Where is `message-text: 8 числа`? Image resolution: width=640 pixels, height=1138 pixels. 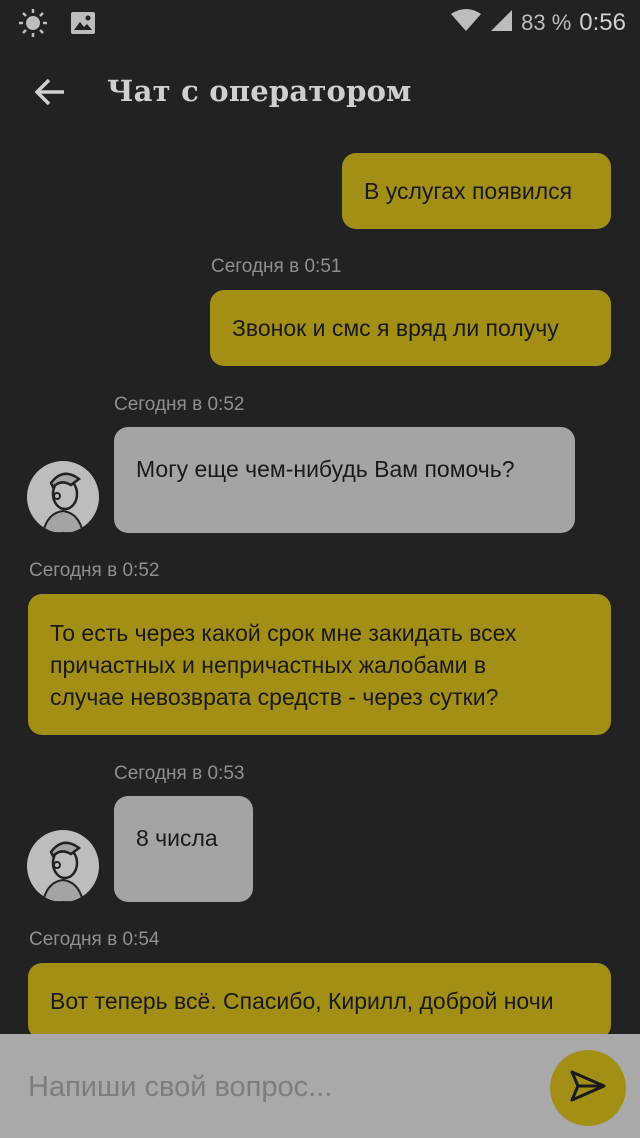 message-text: 8 числа is located at coordinates (177, 838).